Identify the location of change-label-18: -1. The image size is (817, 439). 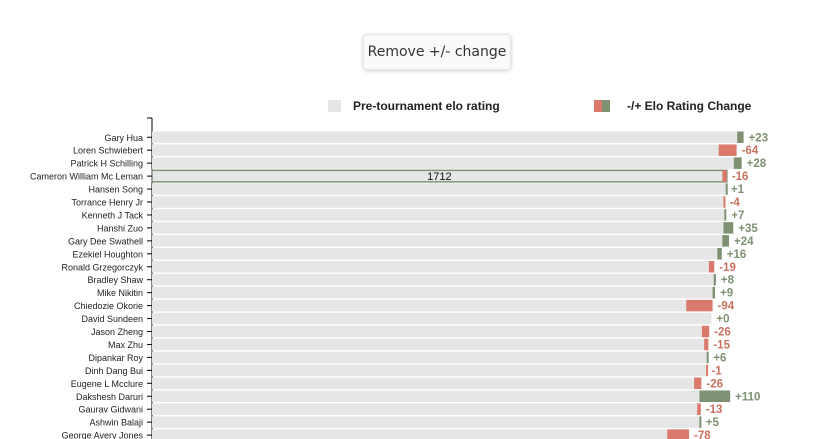
(716, 371).